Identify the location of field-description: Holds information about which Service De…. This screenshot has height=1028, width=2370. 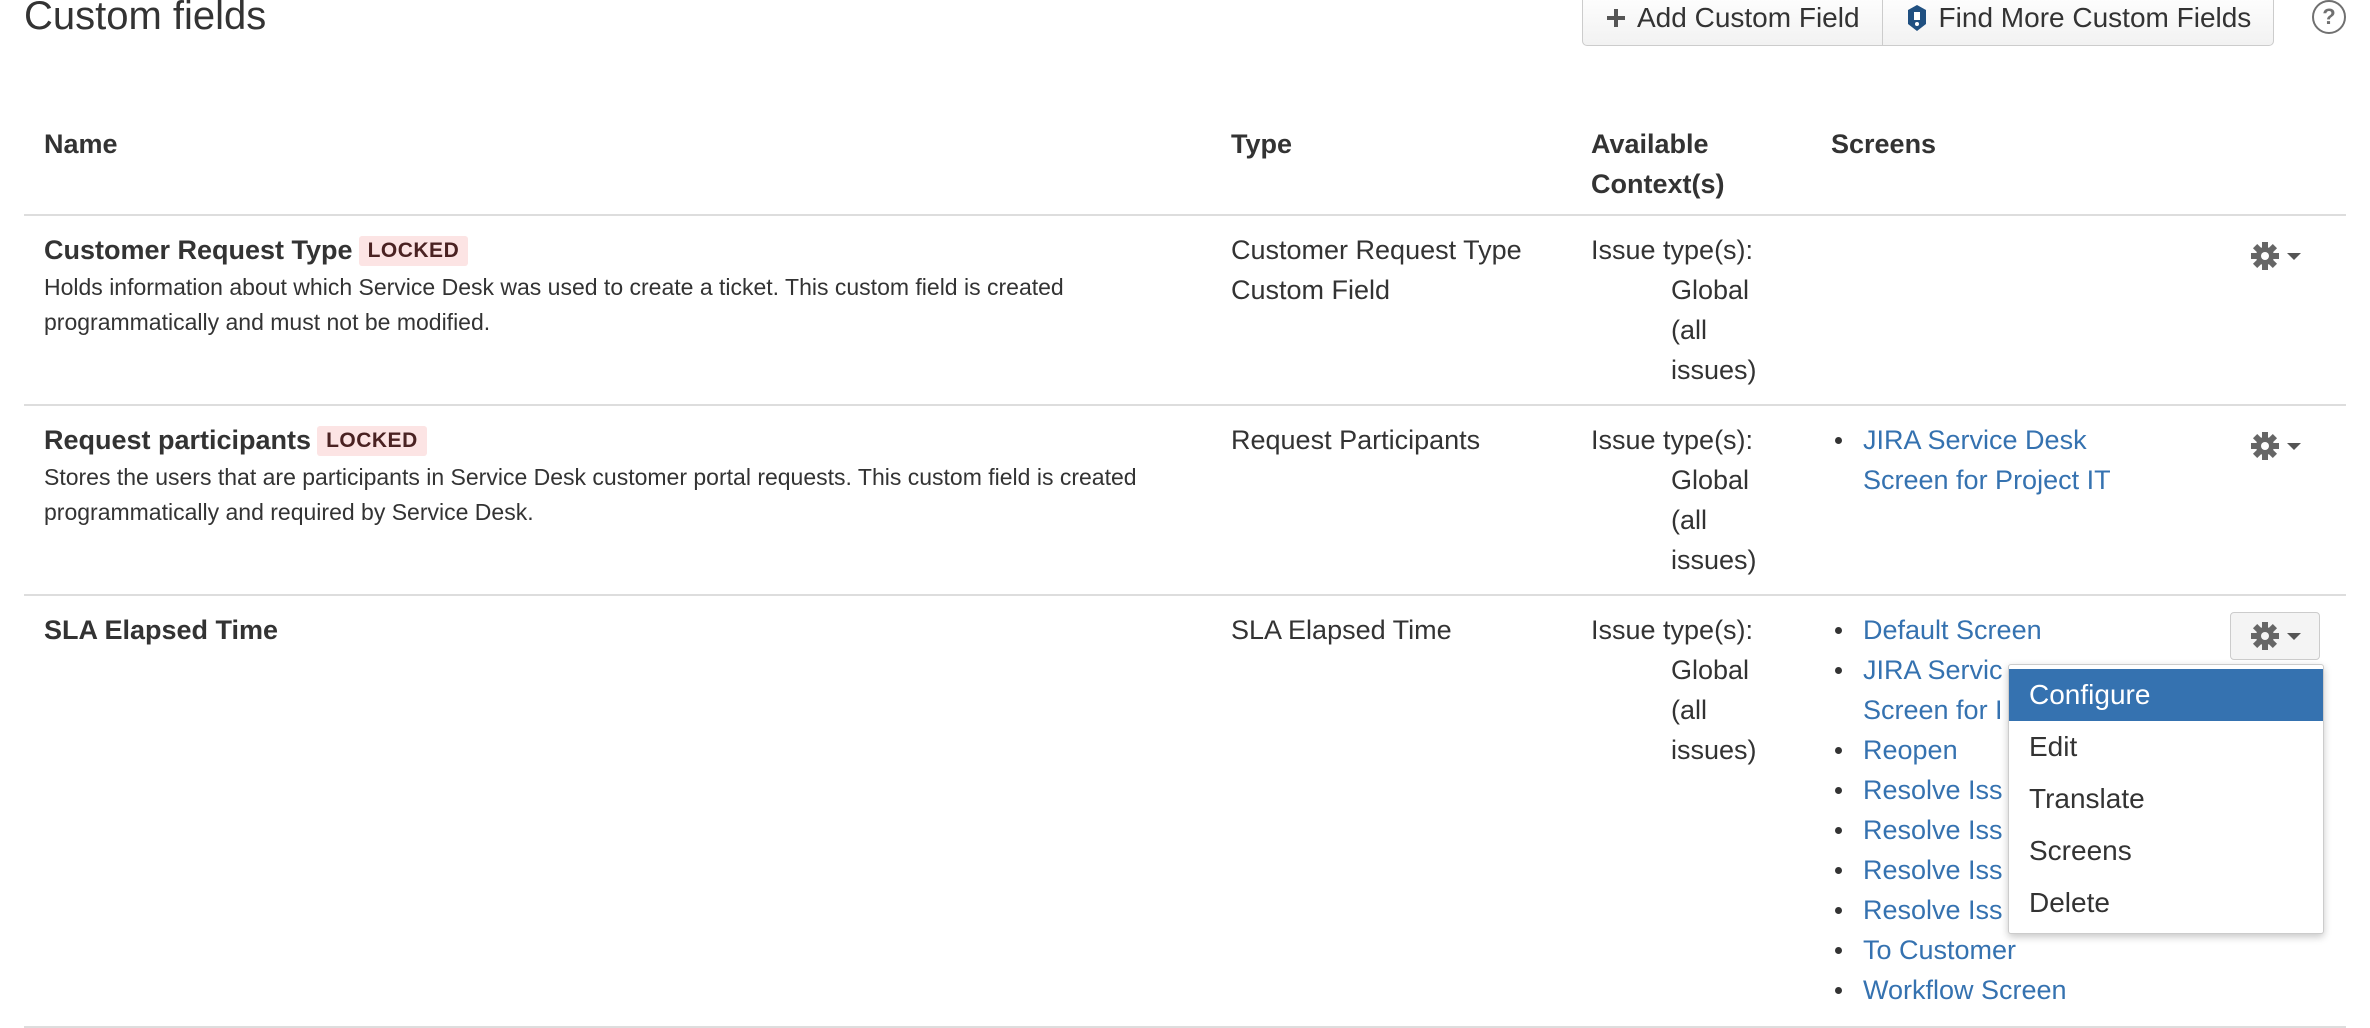
(619, 305).